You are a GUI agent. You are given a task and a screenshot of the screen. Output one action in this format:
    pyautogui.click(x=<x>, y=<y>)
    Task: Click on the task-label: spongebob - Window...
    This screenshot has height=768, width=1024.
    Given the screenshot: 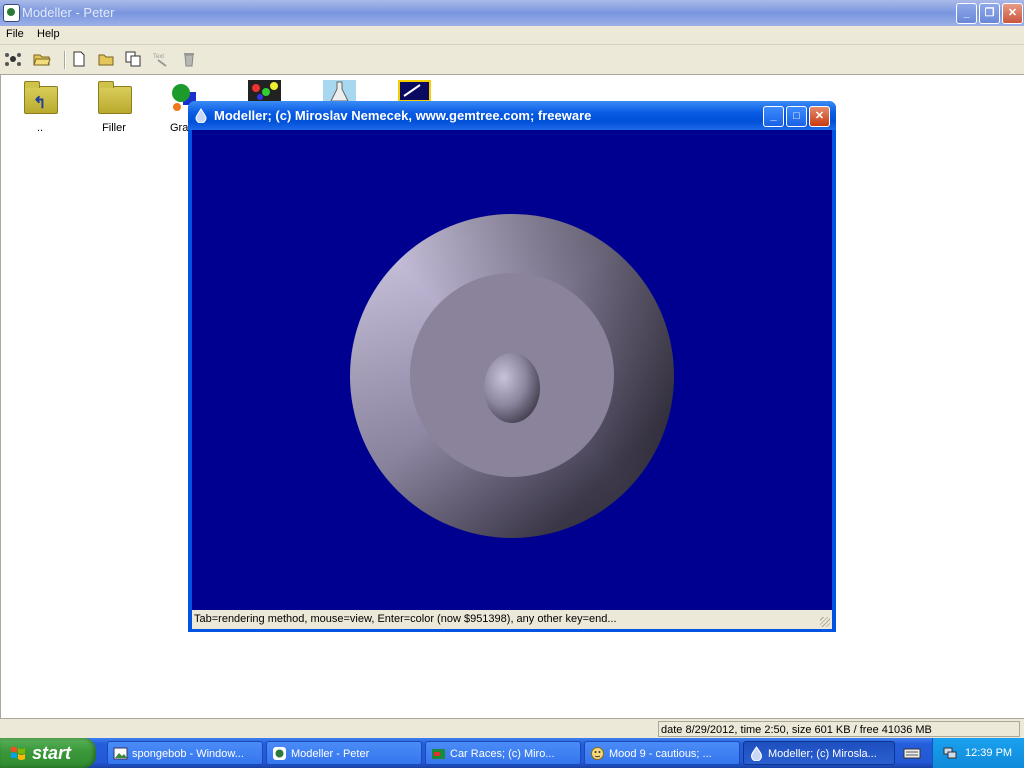 What is the action you would take?
    pyautogui.click(x=188, y=754)
    